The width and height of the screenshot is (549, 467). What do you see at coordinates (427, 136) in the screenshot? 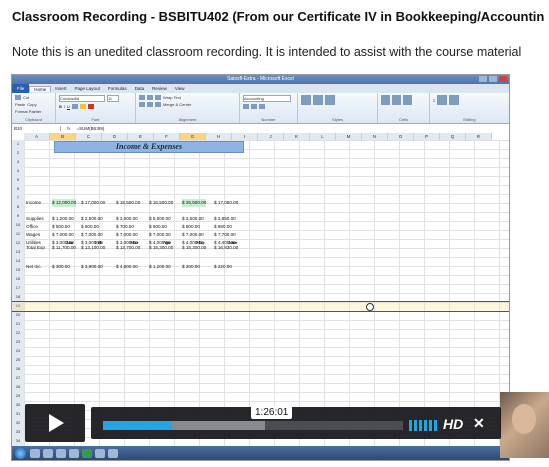
I see `column-header-p: P` at bounding box center [427, 136].